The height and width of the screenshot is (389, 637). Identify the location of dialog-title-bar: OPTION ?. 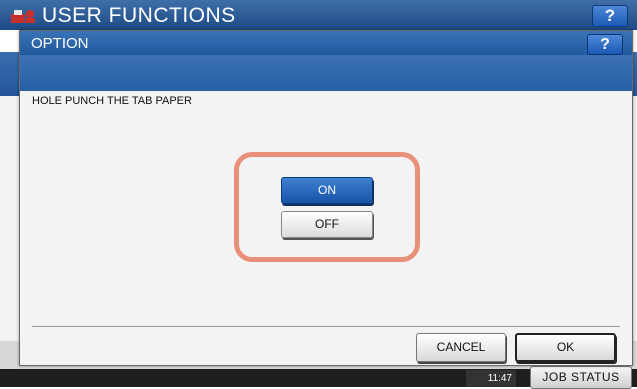
(326, 43).